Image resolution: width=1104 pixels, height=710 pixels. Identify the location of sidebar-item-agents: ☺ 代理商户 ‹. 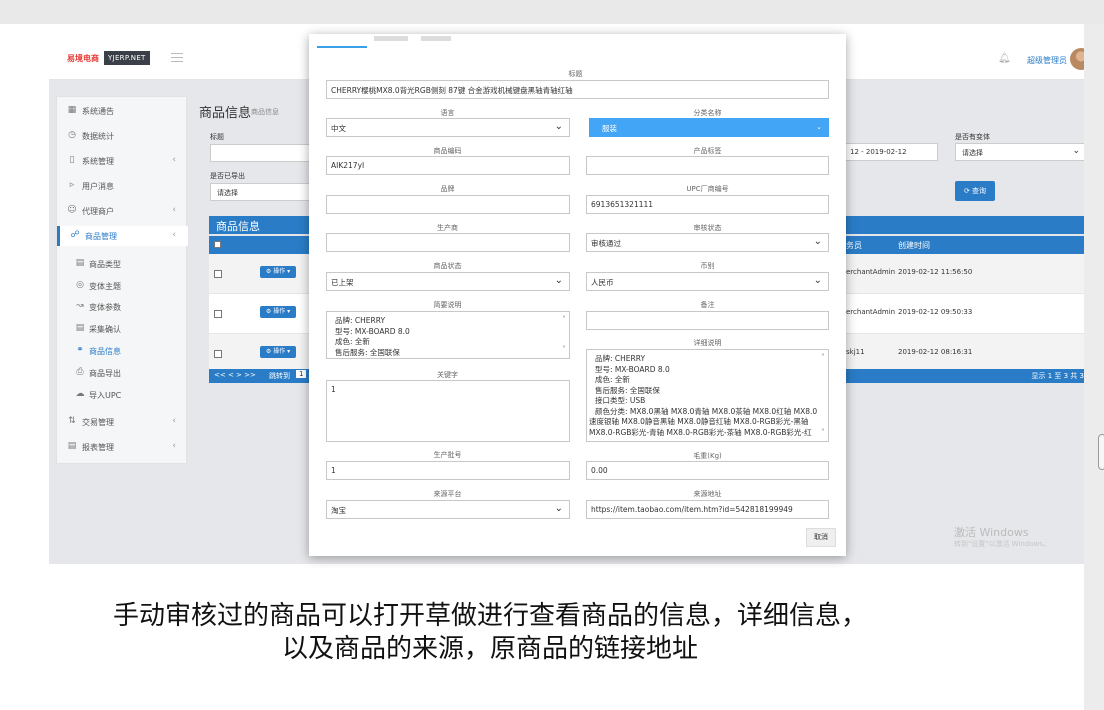
(122, 211).